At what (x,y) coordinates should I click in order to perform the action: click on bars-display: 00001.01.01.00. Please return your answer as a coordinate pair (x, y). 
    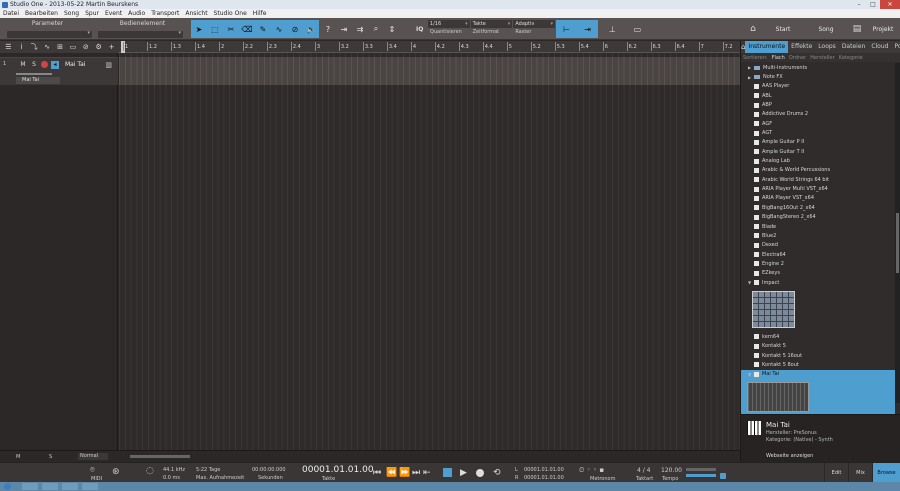
    Looking at the image, I should click on (338, 470).